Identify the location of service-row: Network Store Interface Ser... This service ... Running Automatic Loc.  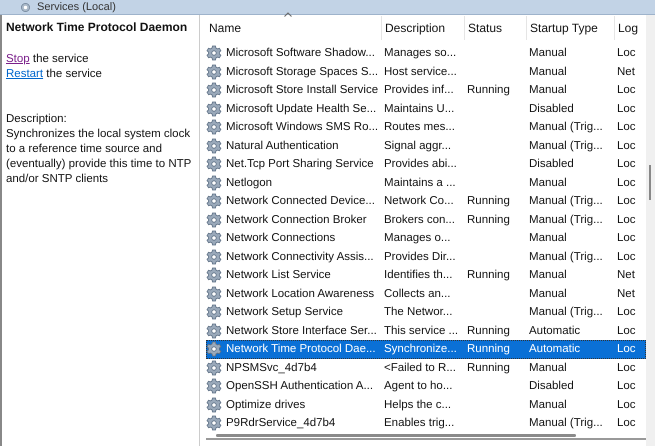
(426, 331).